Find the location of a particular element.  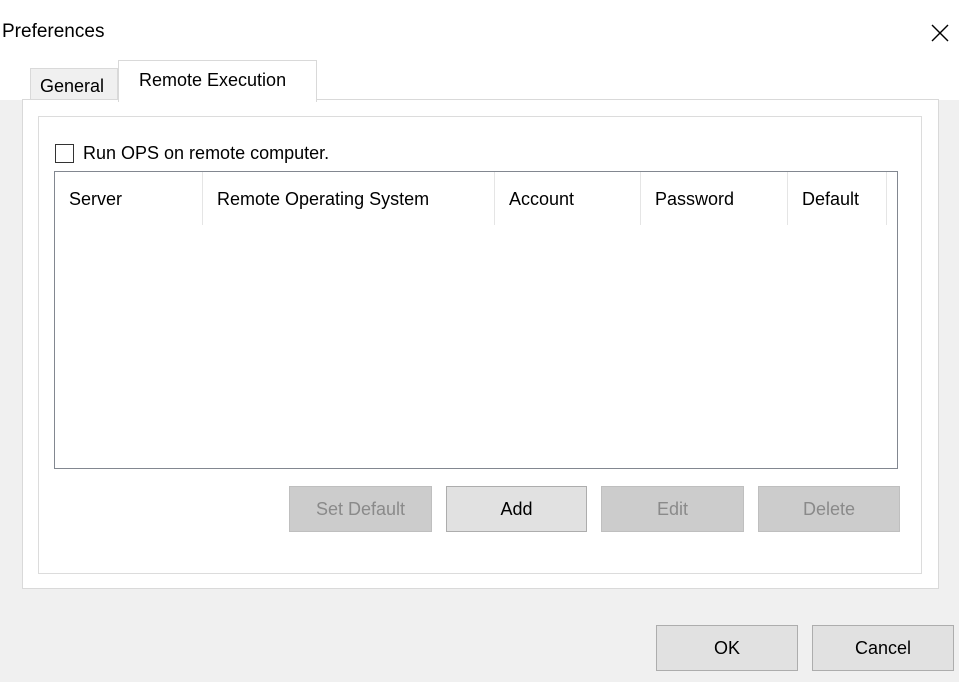

ok-button: OK is located at coordinates (727, 648).